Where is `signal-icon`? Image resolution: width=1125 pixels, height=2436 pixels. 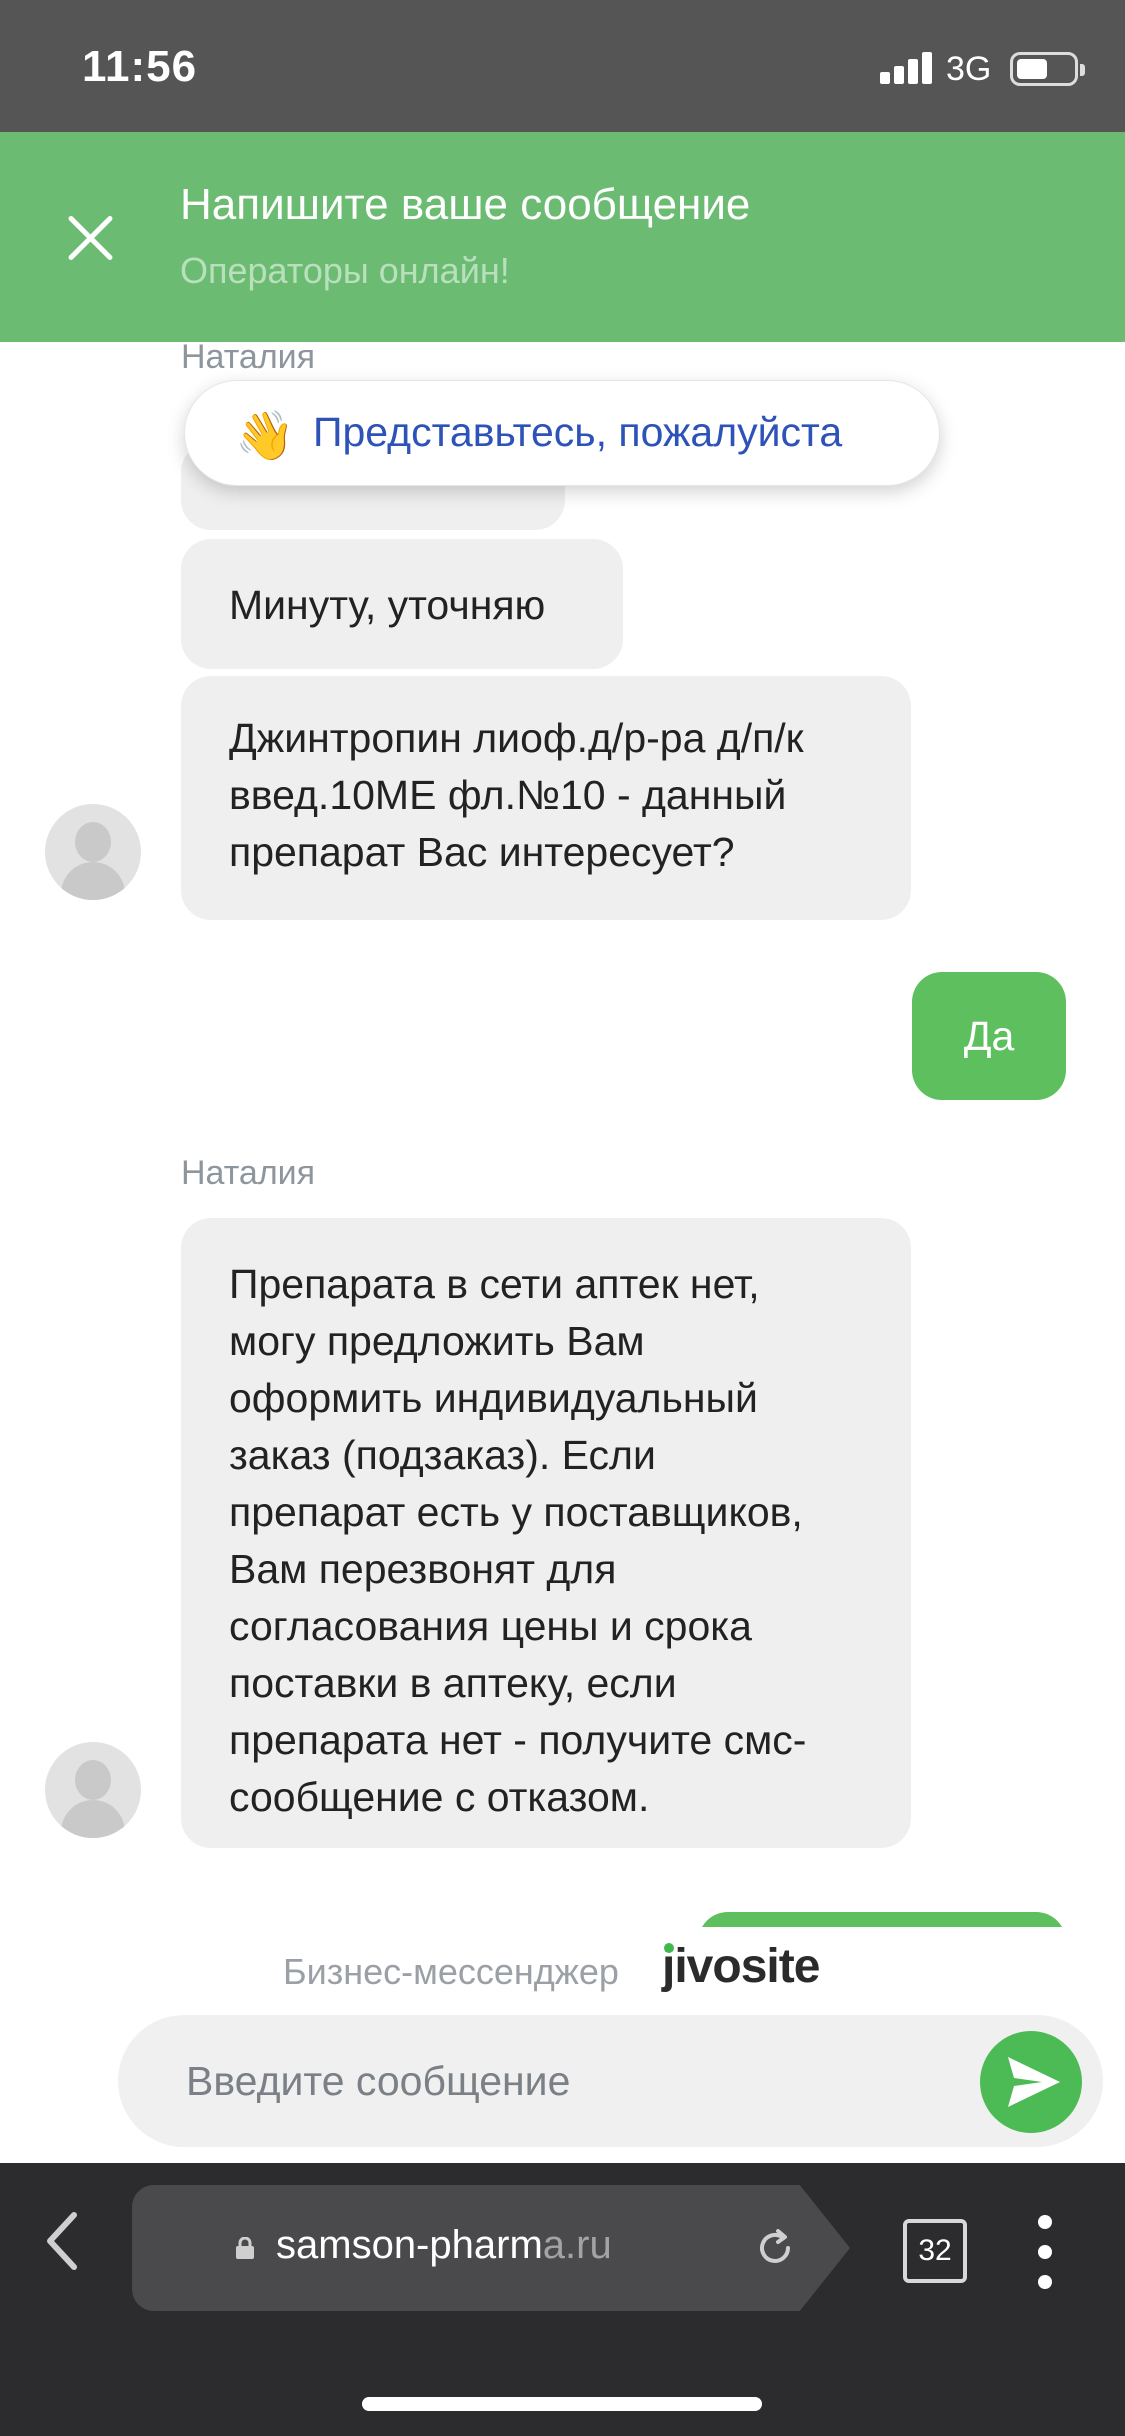
signal-icon is located at coordinates (907, 68).